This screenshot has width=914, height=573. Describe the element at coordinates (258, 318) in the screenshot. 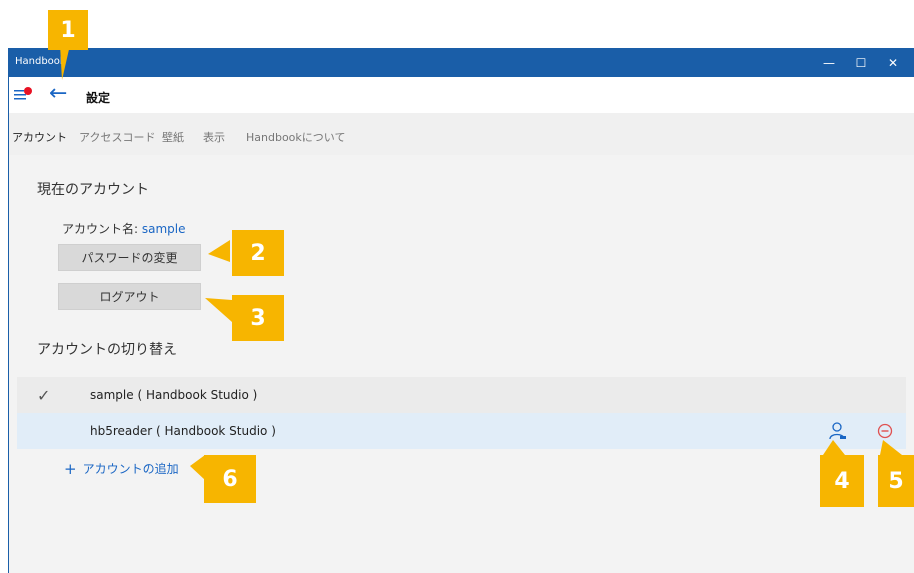

I see `callout-3: 3` at that location.